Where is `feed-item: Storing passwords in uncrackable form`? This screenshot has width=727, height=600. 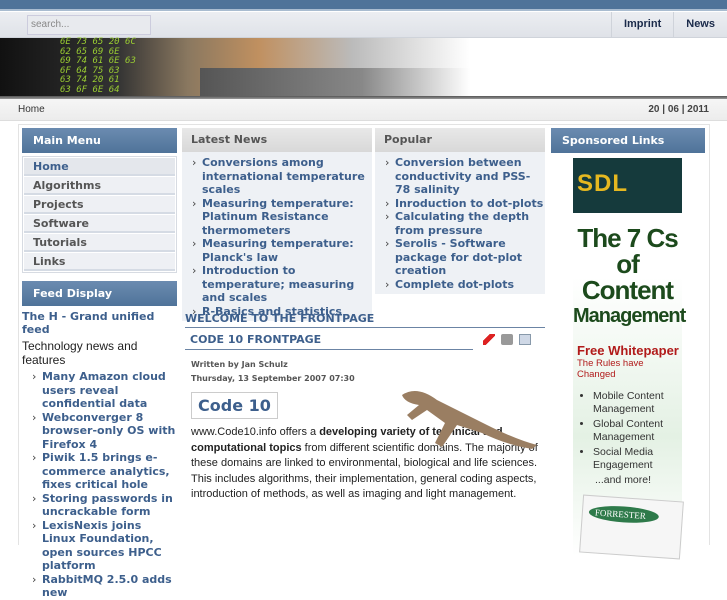 feed-item: Storing passwords in uncrackable form is located at coordinates (99, 505).